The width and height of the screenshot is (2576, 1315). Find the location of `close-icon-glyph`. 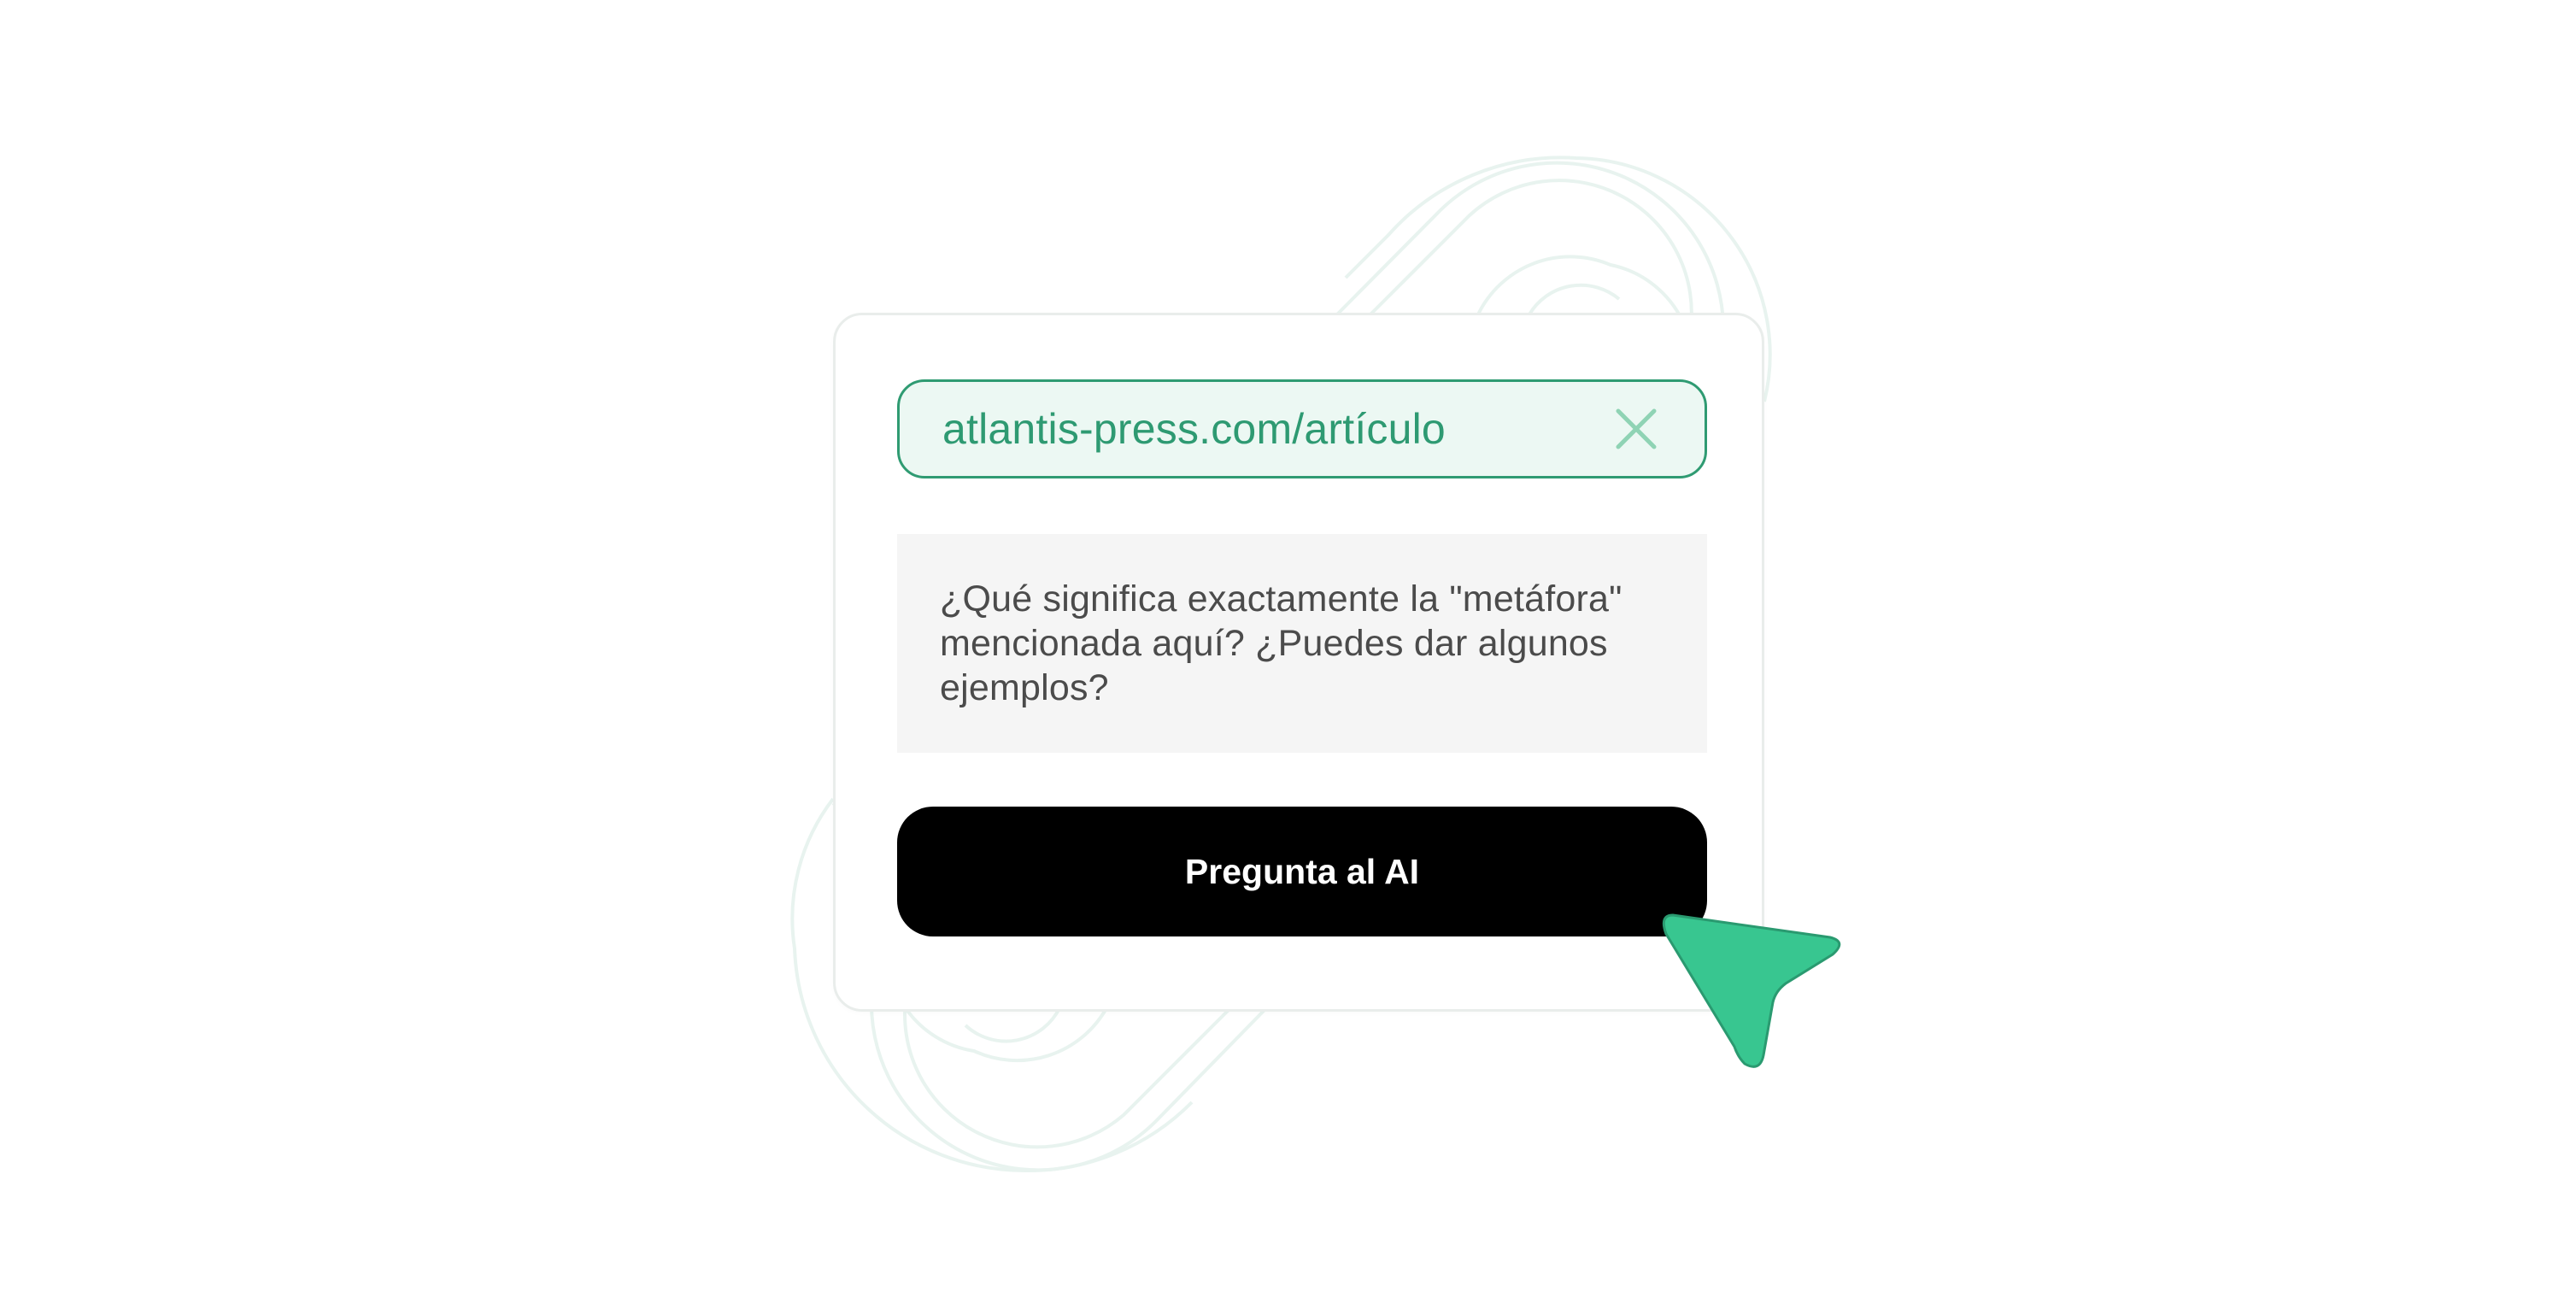

close-icon-glyph is located at coordinates (1636, 429).